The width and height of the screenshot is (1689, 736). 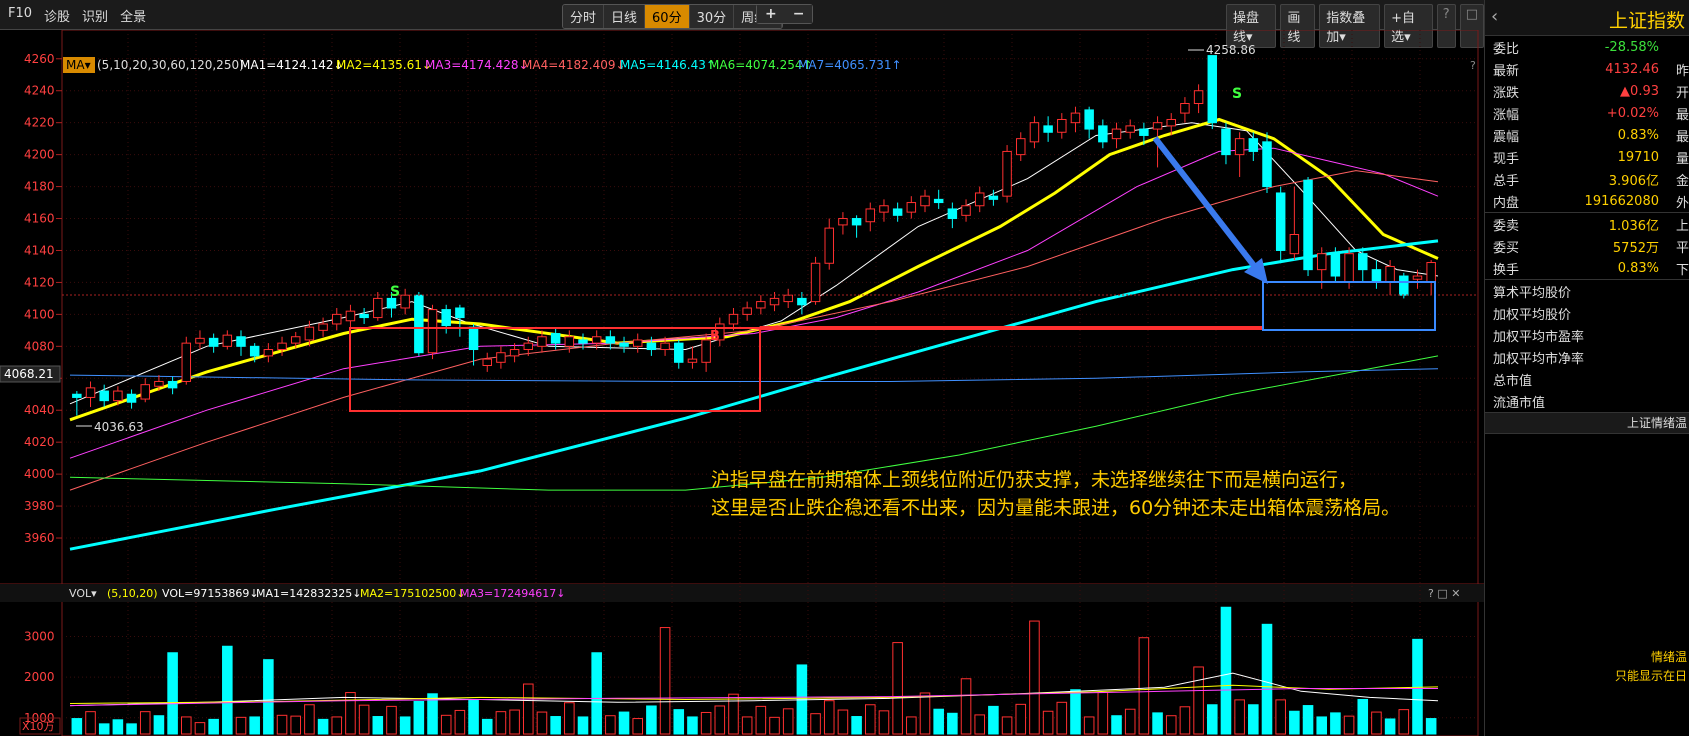 I want to click on quote-label: 总手, so click(x=1506, y=181).